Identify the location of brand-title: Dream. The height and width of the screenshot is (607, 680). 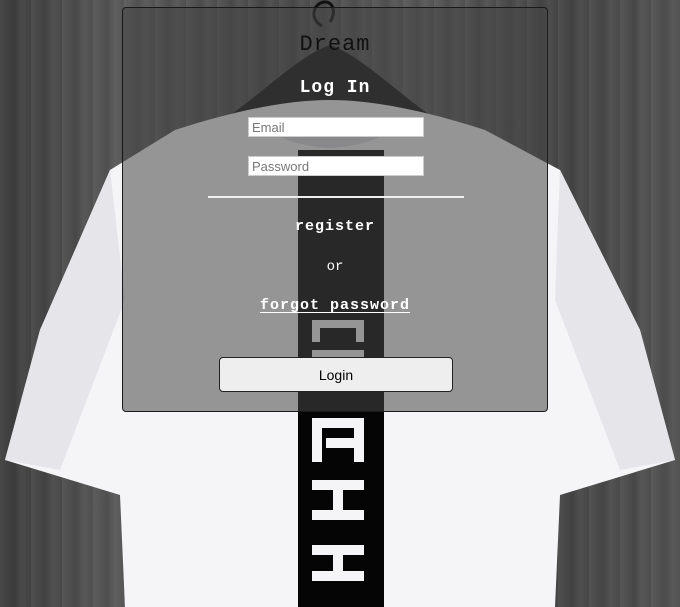
(335, 44).